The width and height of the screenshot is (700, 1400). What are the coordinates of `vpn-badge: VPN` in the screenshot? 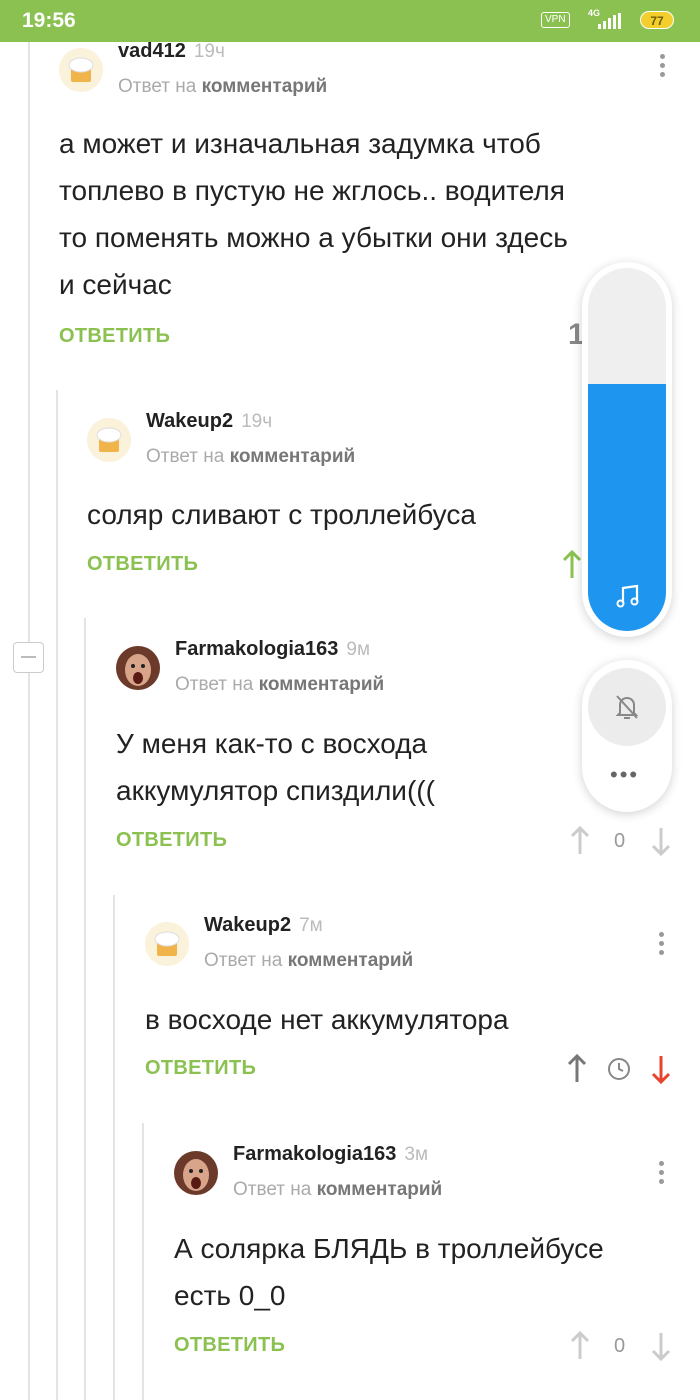 It's located at (555, 20).